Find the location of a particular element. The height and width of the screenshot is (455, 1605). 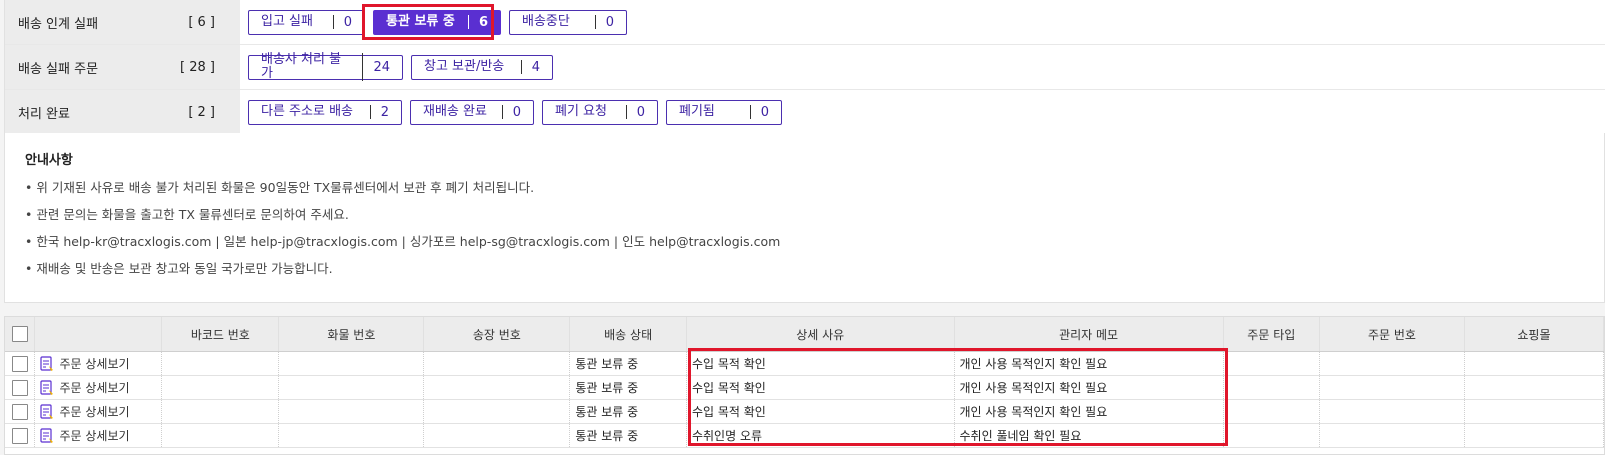

column-header-detail-reason: 상세 사유 is located at coordinates (820, 334).